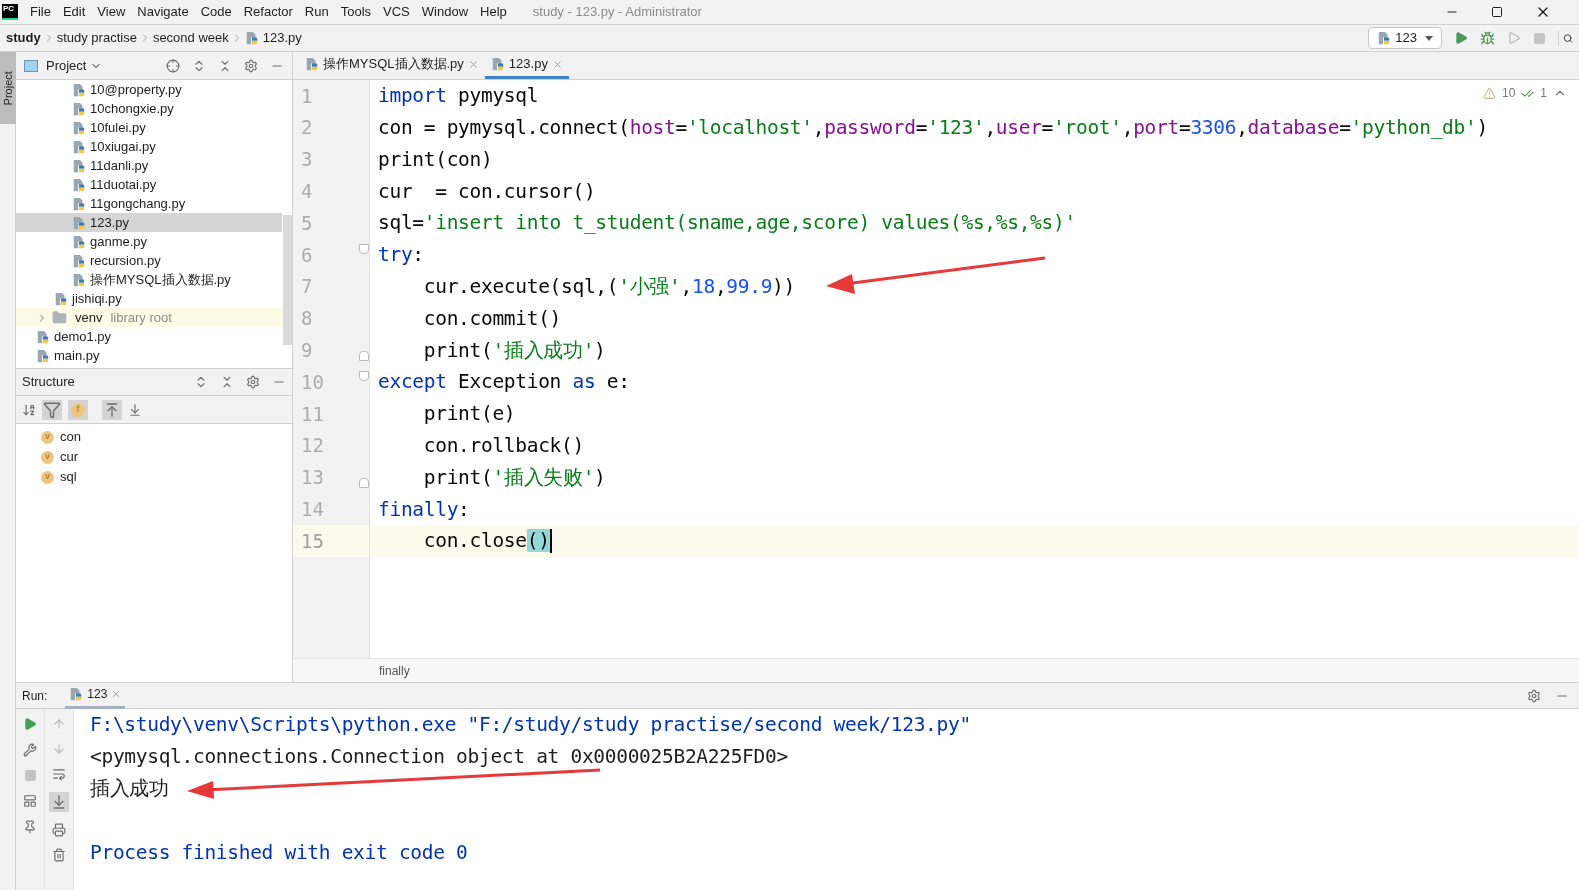 The height and width of the screenshot is (890, 1579). What do you see at coordinates (59, 724) in the screenshot?
I see `up-icon` at bounding box center [59, 724].